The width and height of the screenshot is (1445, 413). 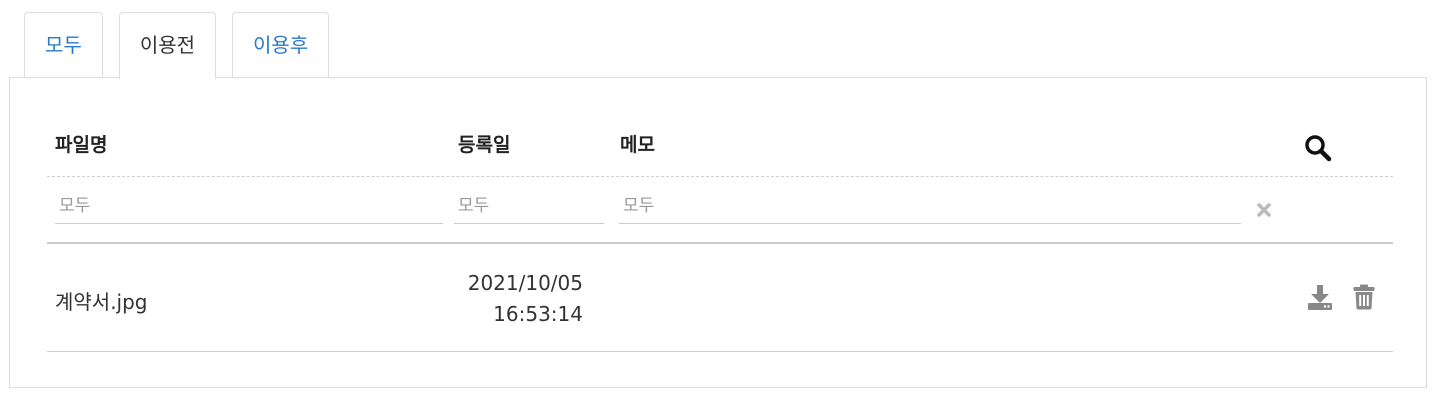 I want to click on file-name-filter-input, so click(x=249, y=206).